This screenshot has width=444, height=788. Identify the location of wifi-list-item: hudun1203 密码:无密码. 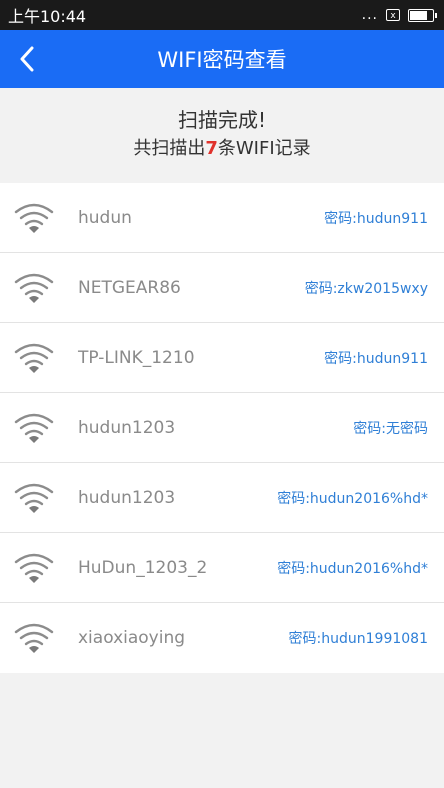
(222, 428).